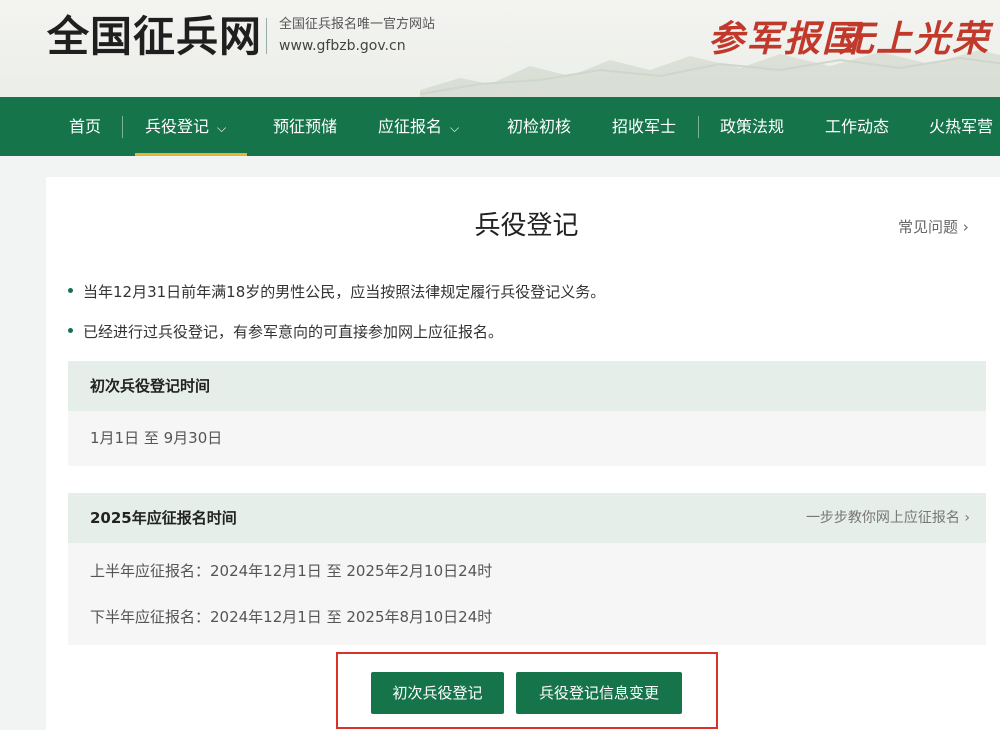 This screenshot has height=730, width=1000. I want to click on nav-item-label: 火热军营, so click(961, 126).